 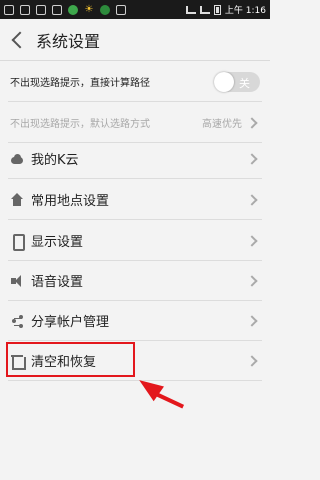 I want to click on menu-item-voice-settings: 语音设置, so click(x=135, y=280).